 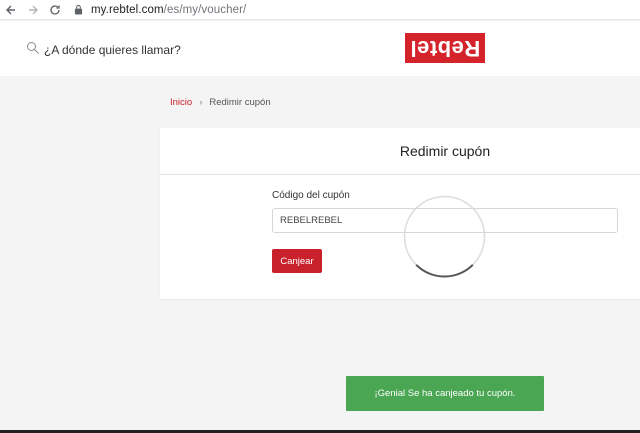 I want to click on site-header: ¿A dónde quieres llamar? Rebtel, so click(x=320, y=48).